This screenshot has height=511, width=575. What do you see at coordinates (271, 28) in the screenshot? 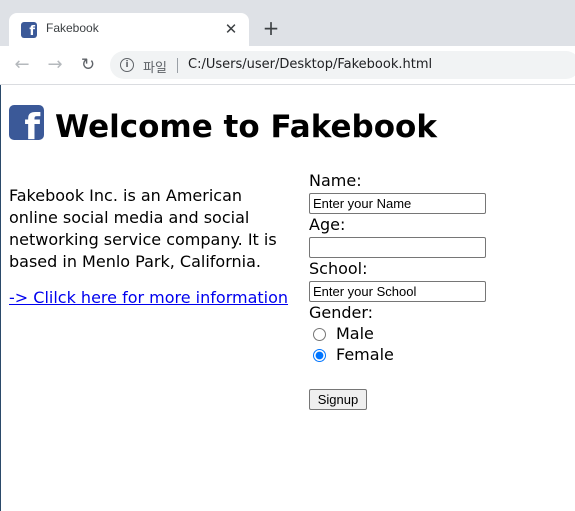
I see `new-tab-plus-icon: +` at bounding box center [271, 28].